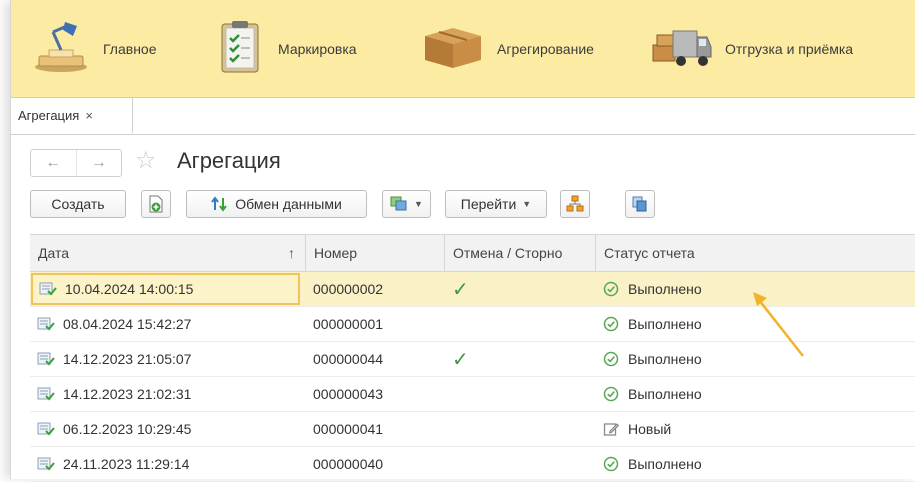  What do you see at coordinates (130, 48) in the screenshot?
I see `section-label: Главное` at bounding box center [130, 48].